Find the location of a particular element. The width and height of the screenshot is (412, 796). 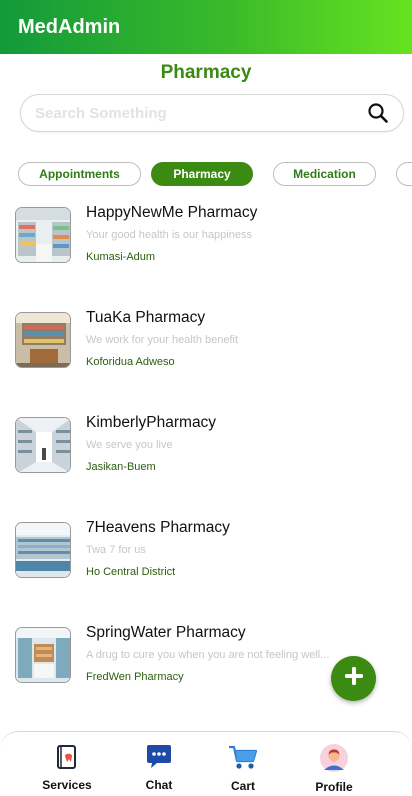

pharmacy-tagline: Twa 7 for us is located at coordinates (116, 550).